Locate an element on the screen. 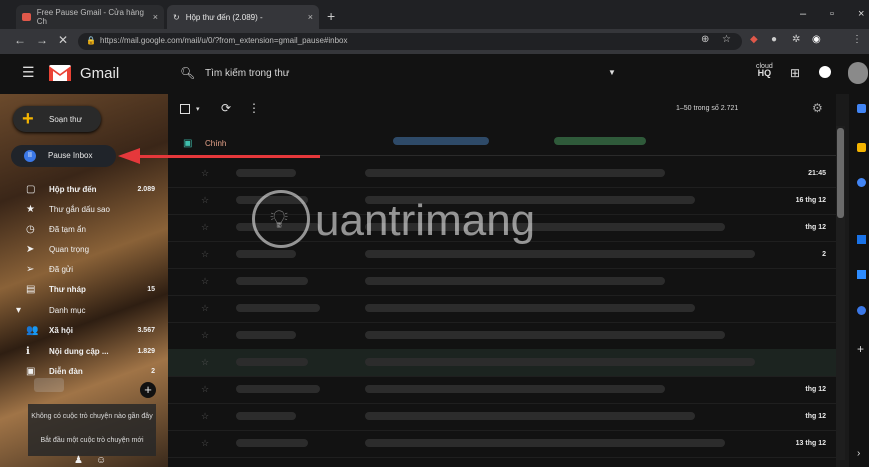 This screenshot has width=869, height=467. tab-label: Free Pause Gmail - Cửa hàng Ch is located at coordinates (90, 17).